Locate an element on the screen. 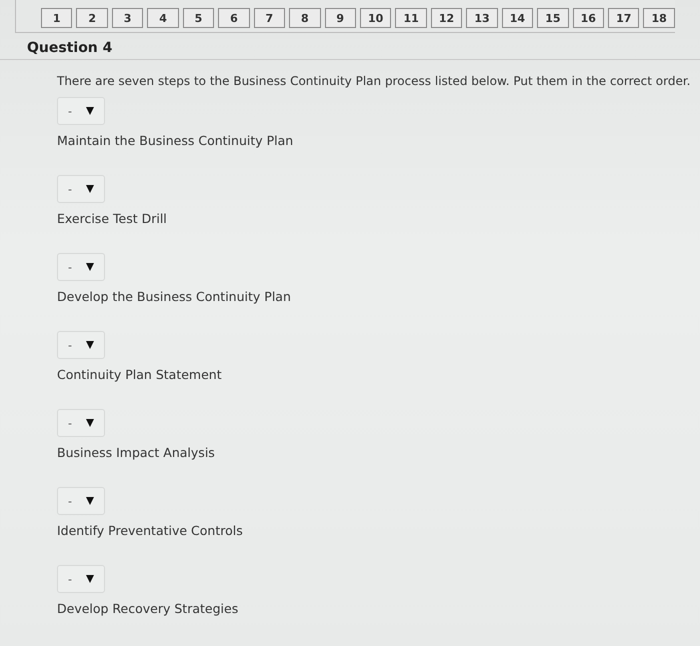 Image resolution: width=700 pixels, height=646 pixels. question-number-button: 16 is located at coordinates (588, 18).